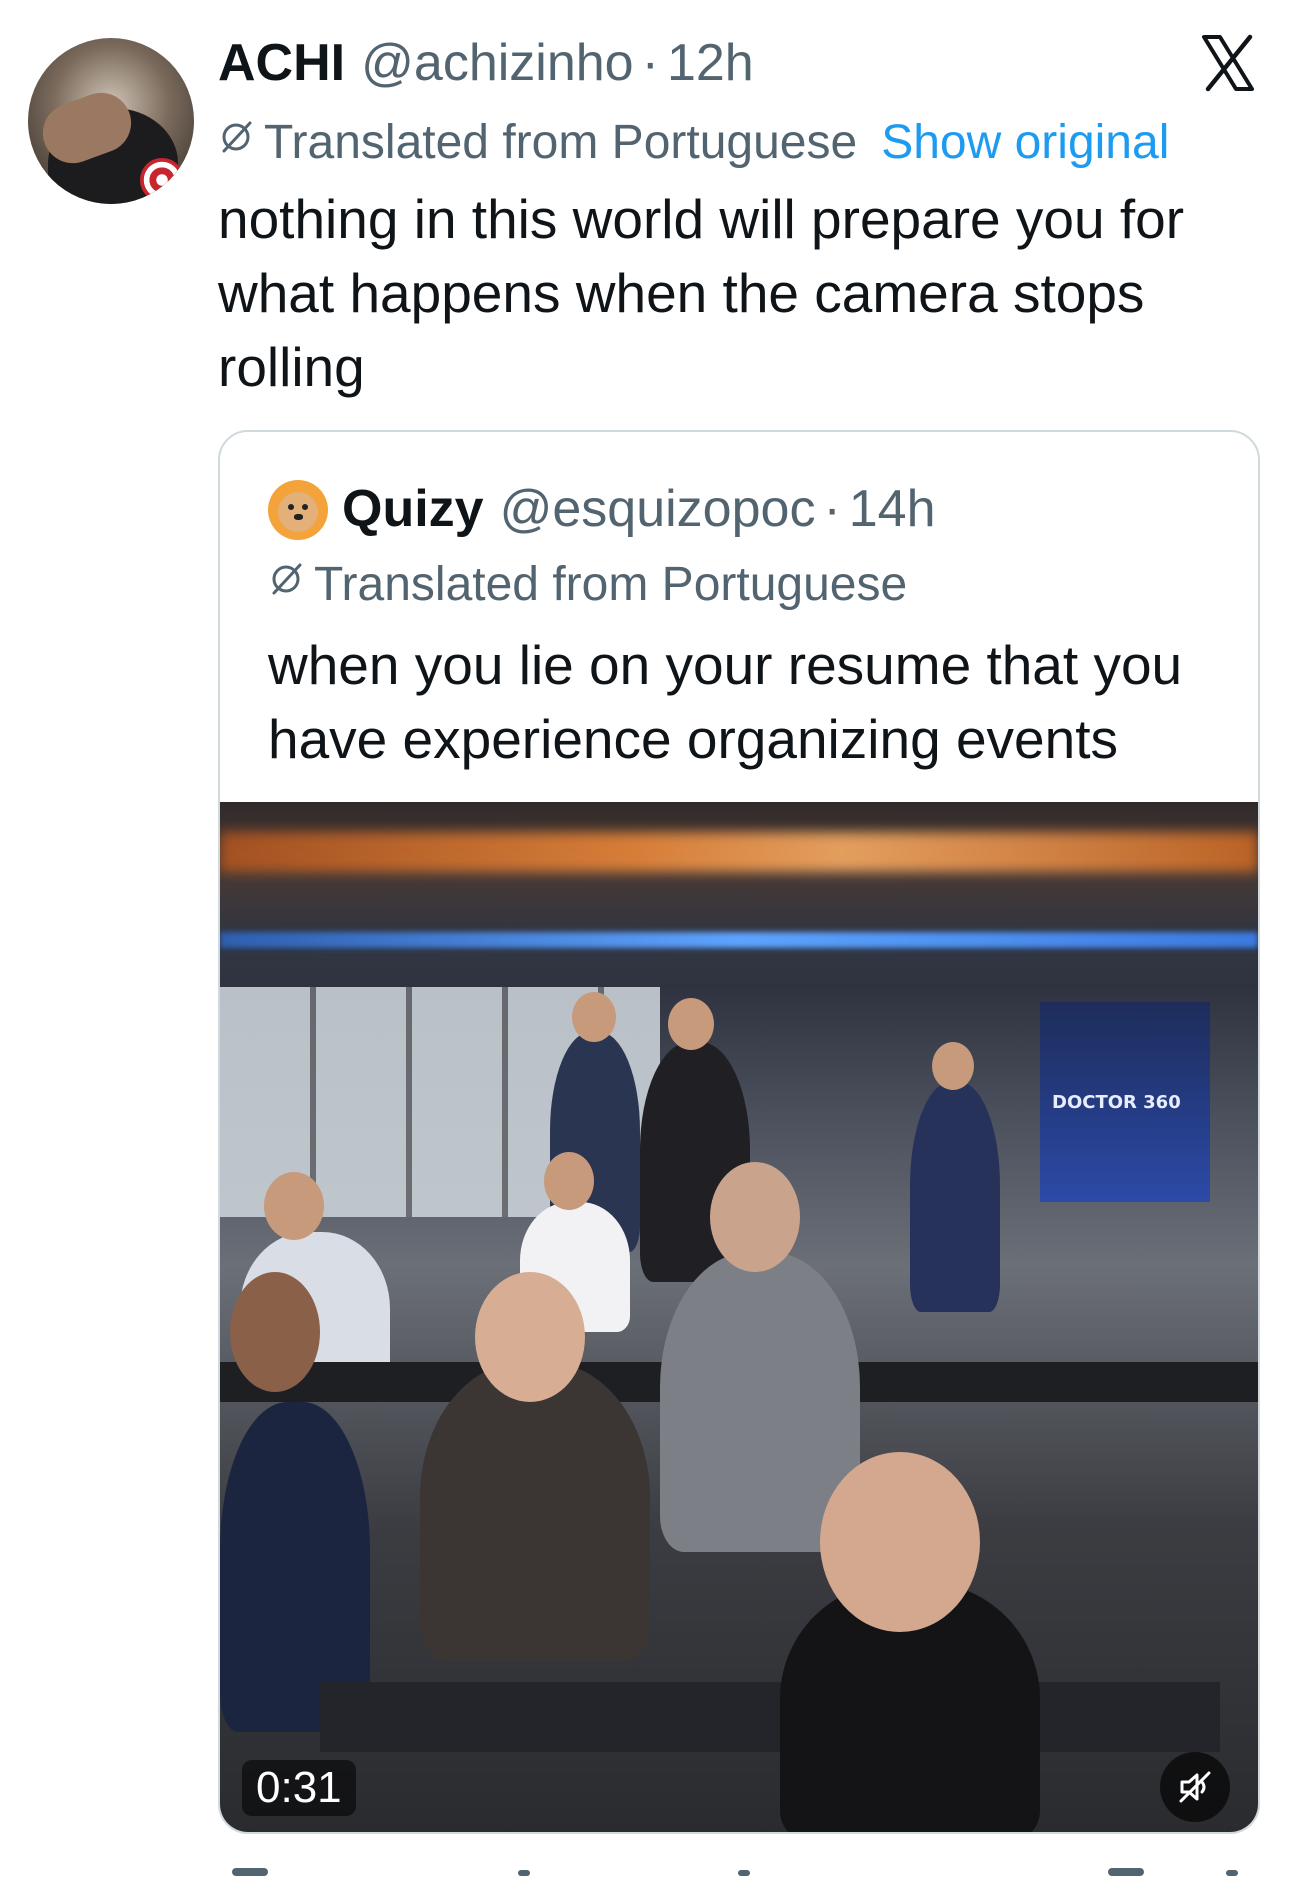  What do you see at coordinates (561, 142) in the screenshot?
I see `translation-note: Translated from Portuguese` at bounding box center [561, 142].